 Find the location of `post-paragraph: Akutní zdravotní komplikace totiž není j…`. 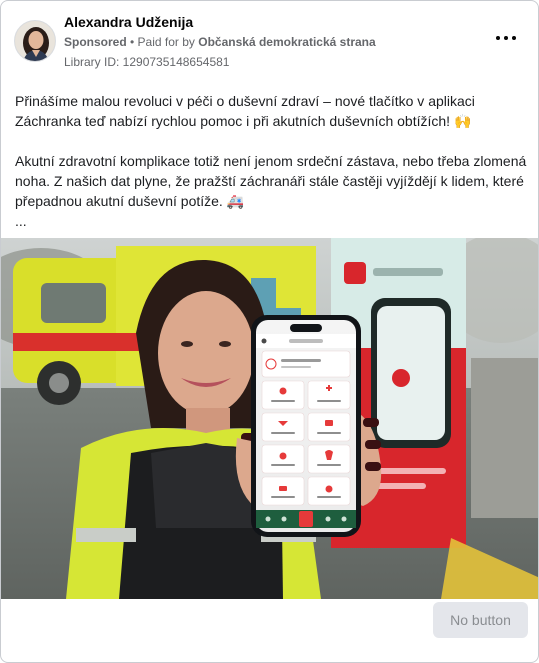

post-paragraph: Akutní zdravotní komplikace totiž není j… is located at coordinates (271, 181).